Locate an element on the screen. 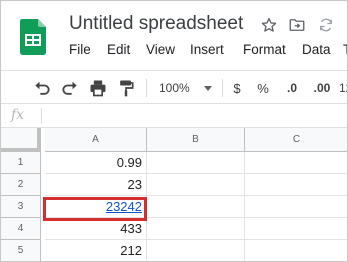 The height and width of the screenshot is (262, 348). increase-decimal-label: .00 is located at coordinates (322, 88).